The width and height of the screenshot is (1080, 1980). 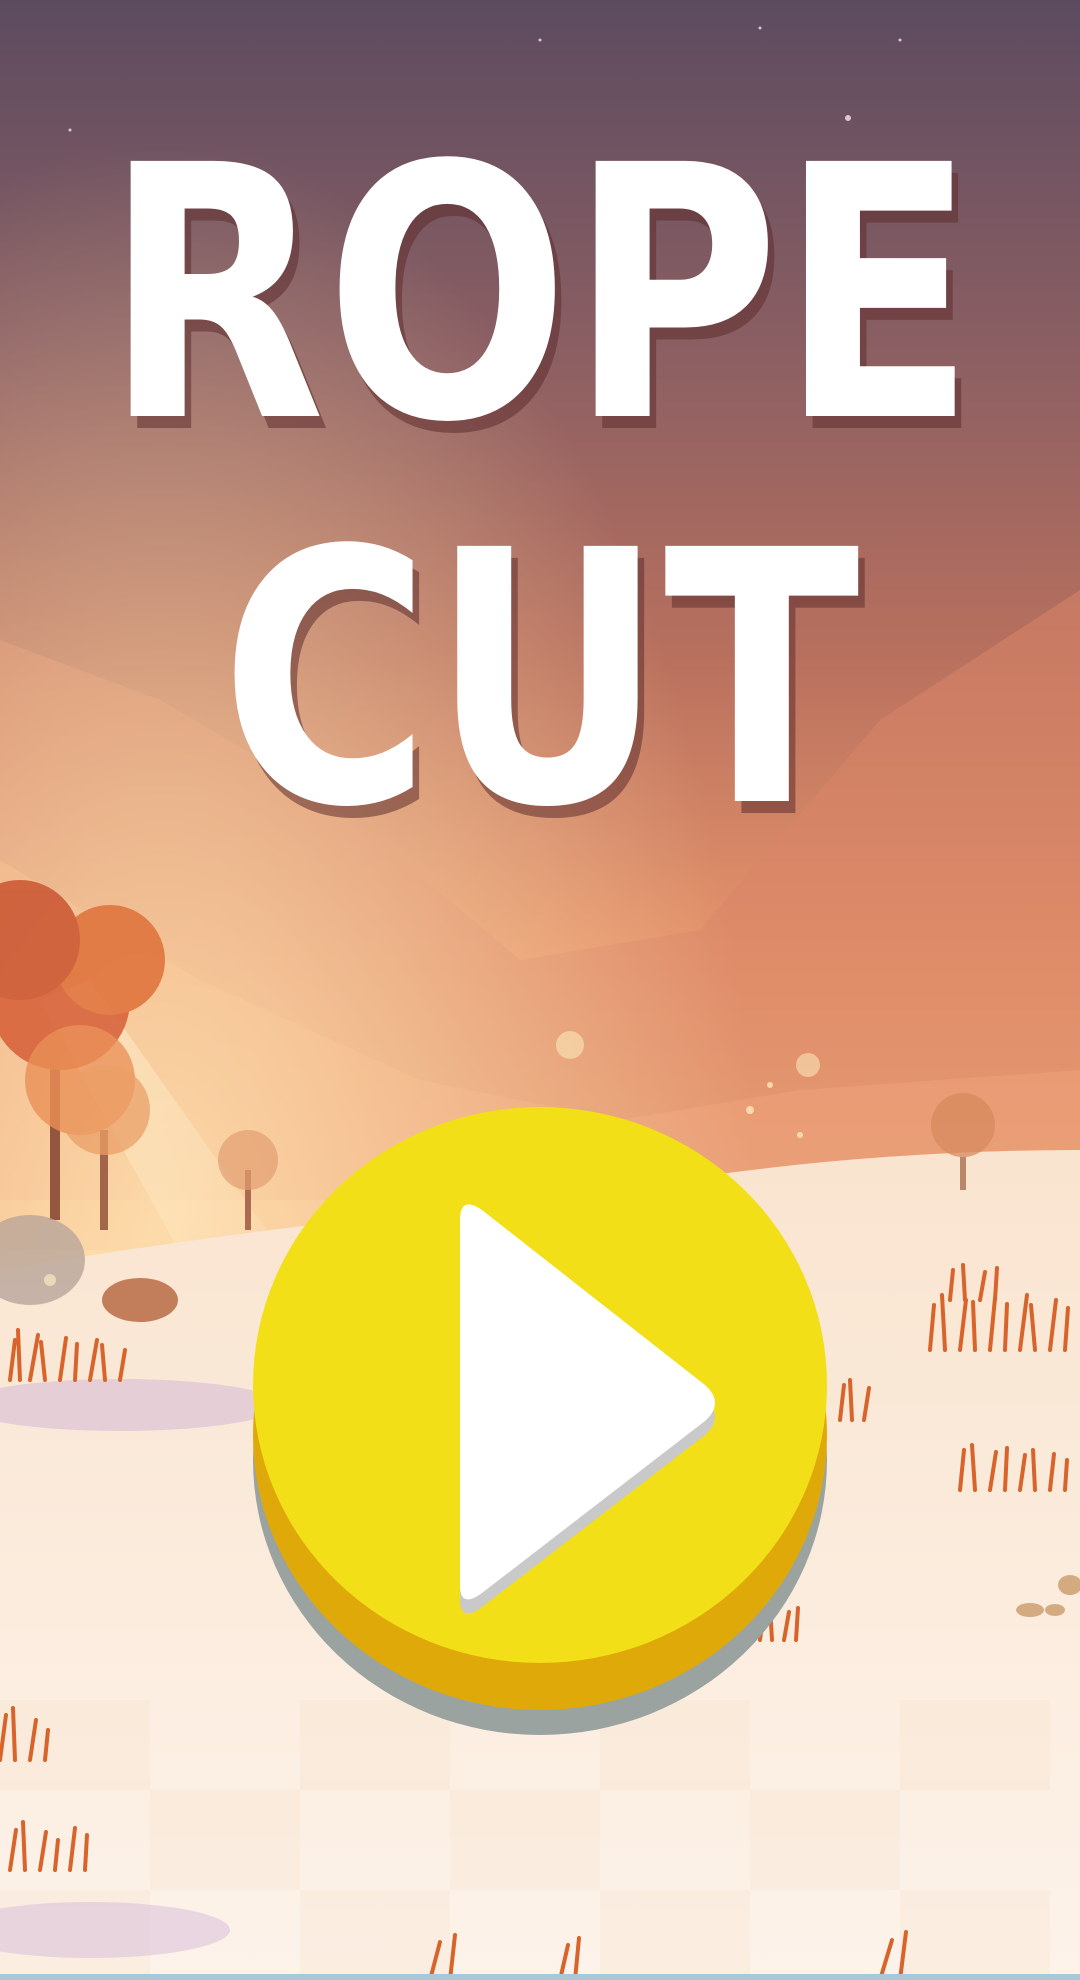 What do you see at coordinates (540, 680) in the screenshot?
I see `game-title-line-cut: CUT` at bounding box center [540, 680].